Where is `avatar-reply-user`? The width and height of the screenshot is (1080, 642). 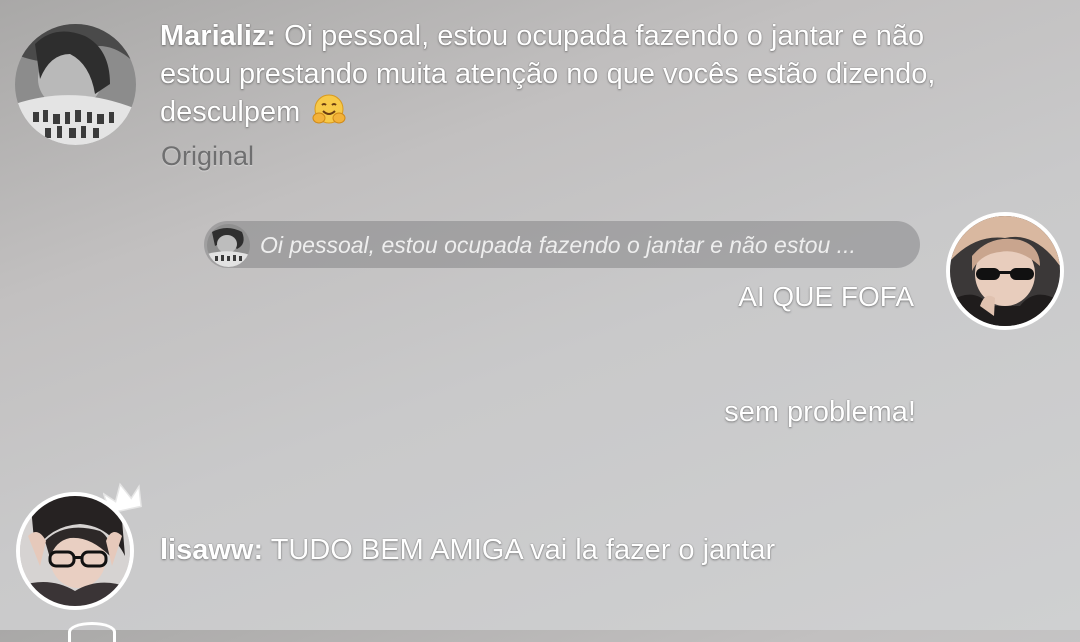 avatar-reply-user is located at coordinates (1005, 271).